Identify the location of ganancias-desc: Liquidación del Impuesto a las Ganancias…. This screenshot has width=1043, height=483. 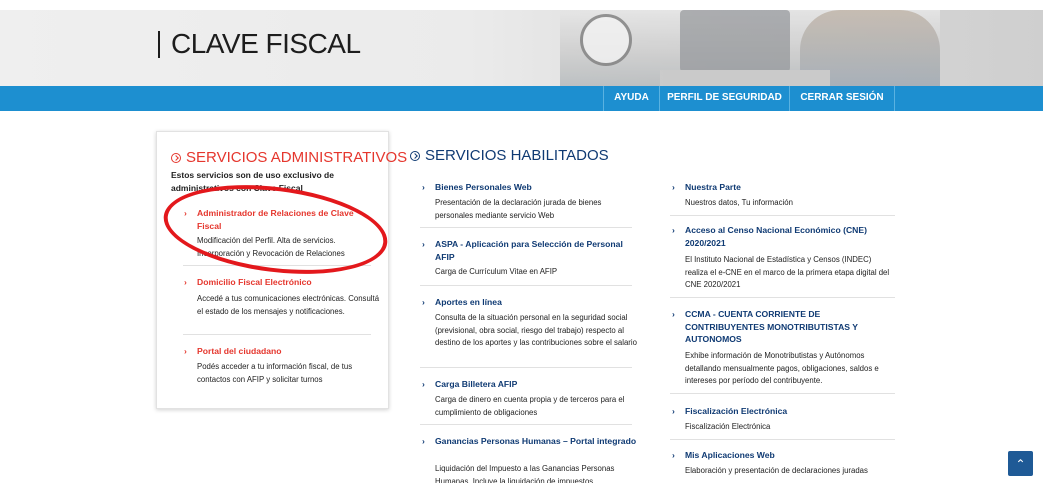
(525, 473).